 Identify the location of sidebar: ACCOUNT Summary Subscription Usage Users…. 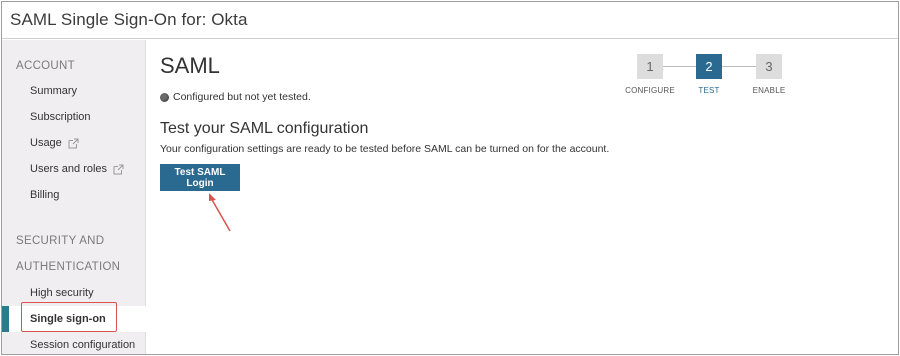
(74, 197).